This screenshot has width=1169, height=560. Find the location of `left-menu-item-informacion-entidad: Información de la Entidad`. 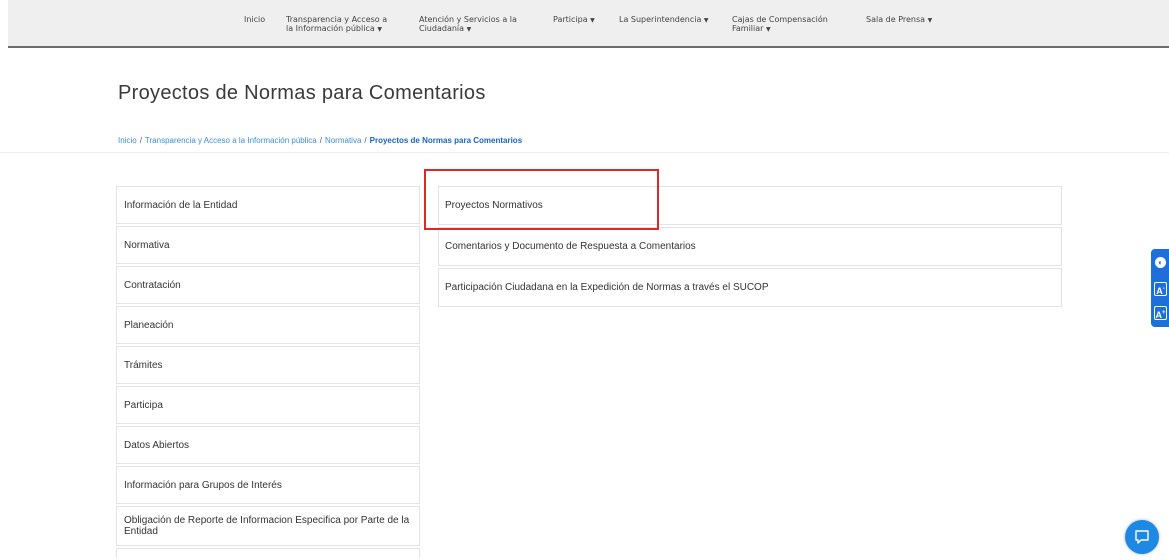

left-menu-item-informacion-entidad: Información de la Entidad is located at coordinates (268, 205).